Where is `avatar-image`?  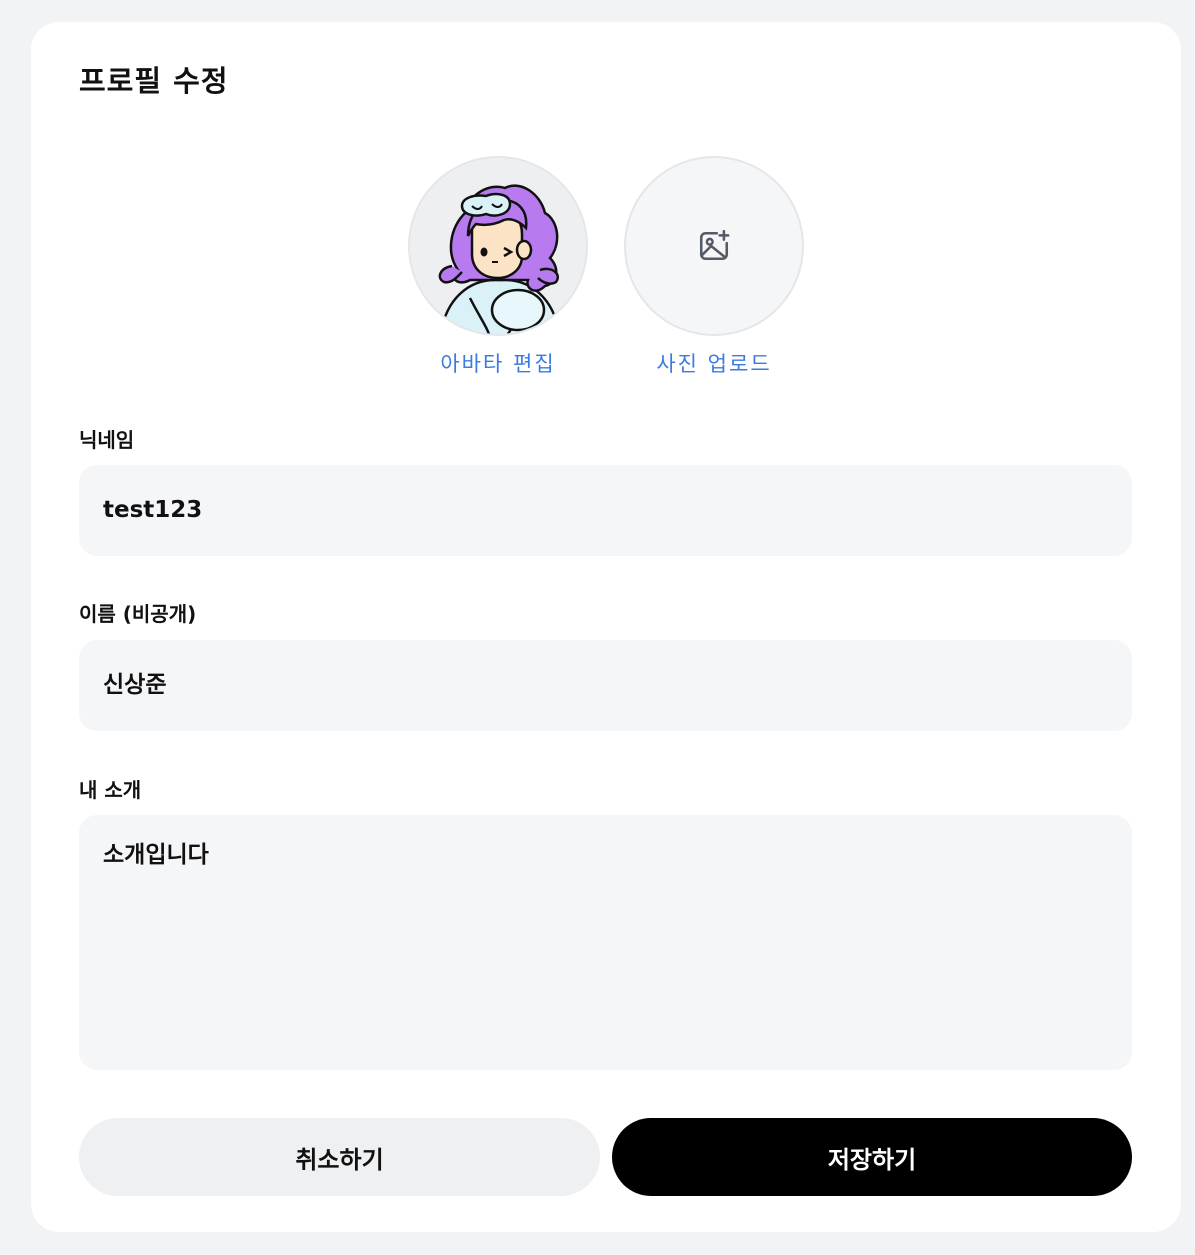
avatar-image is located at coordinates (498, 246).